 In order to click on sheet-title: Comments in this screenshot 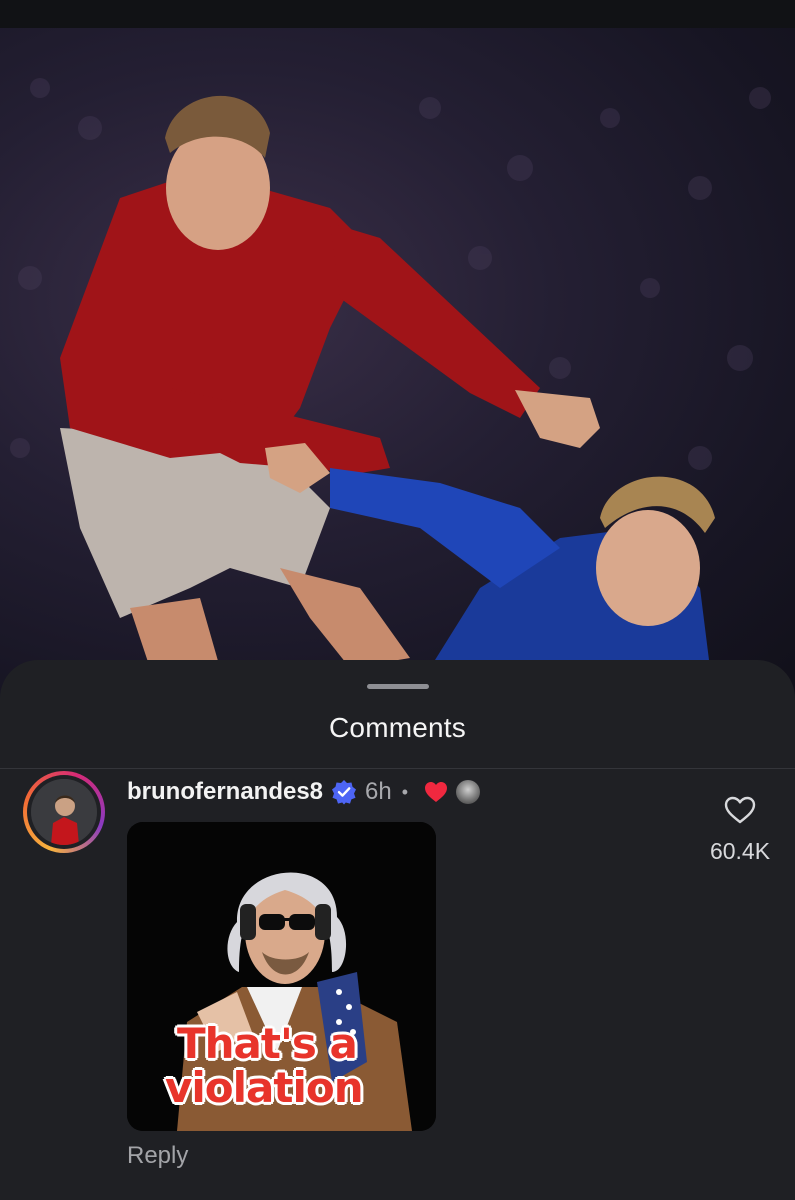, I will do `click(397, 727)`.